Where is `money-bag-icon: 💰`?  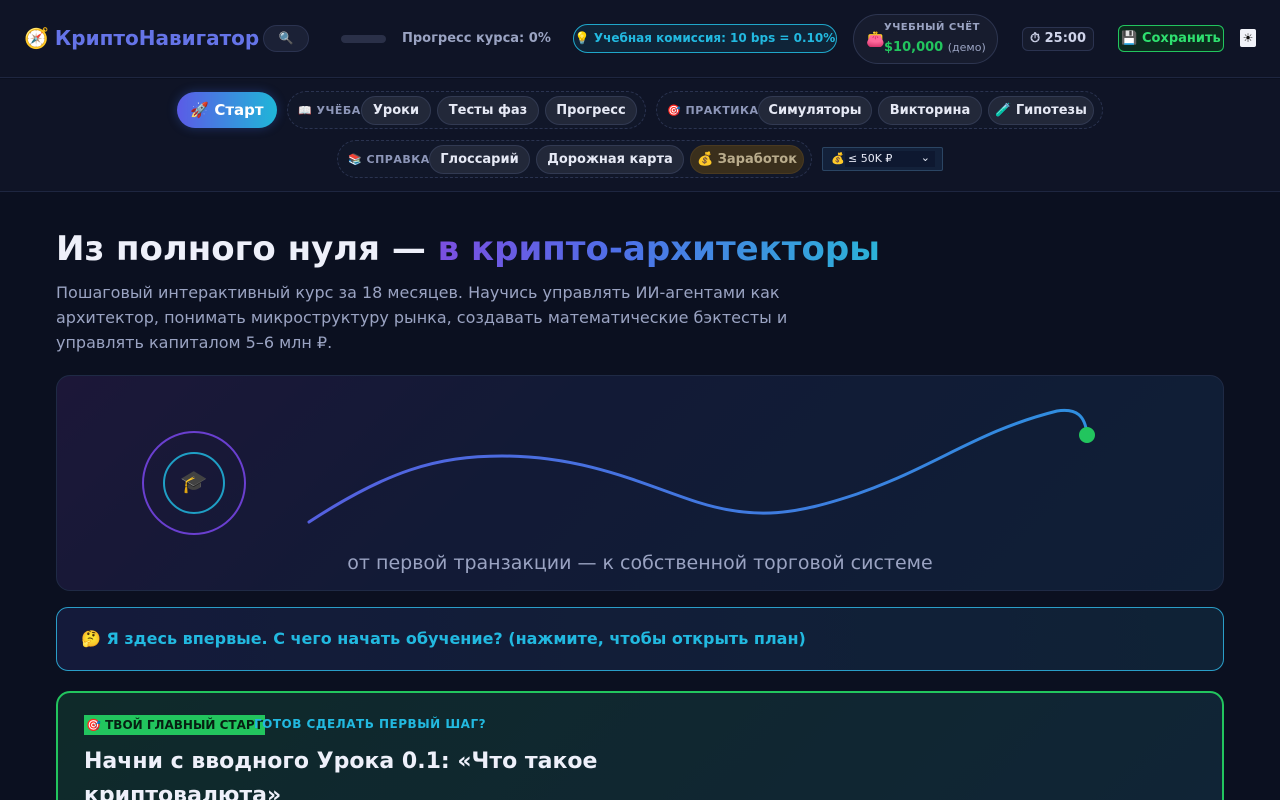 money-bag-icon: 💰 is located at coordinates (838, 158).